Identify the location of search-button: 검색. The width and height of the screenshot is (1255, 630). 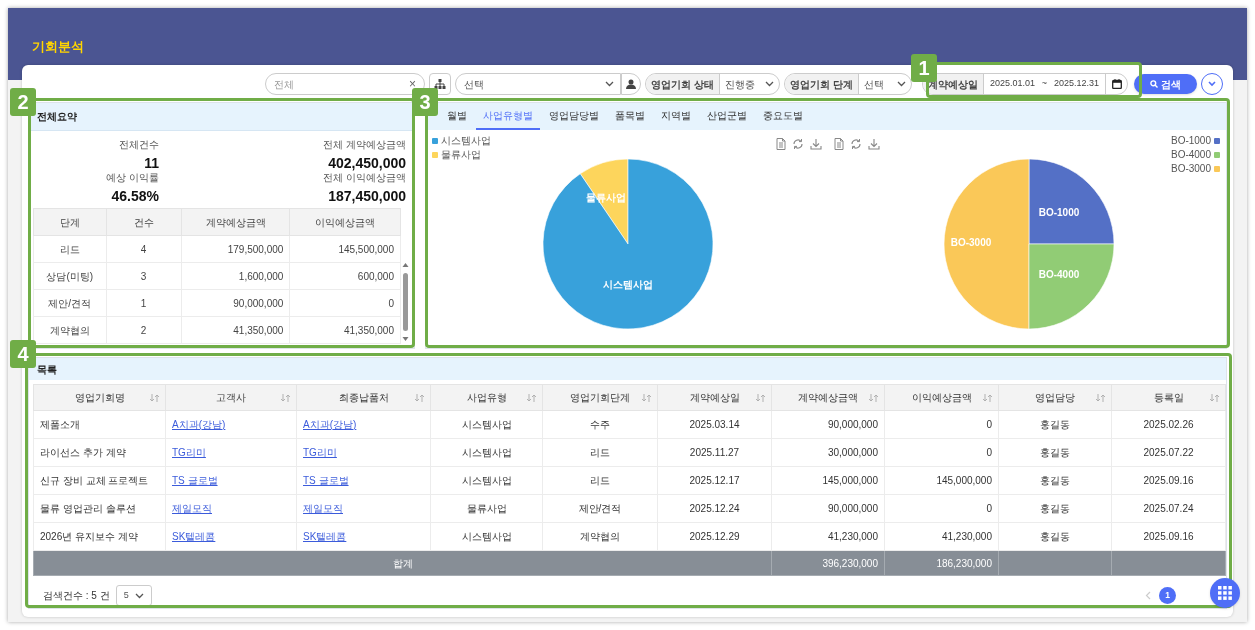
(1165, 84).